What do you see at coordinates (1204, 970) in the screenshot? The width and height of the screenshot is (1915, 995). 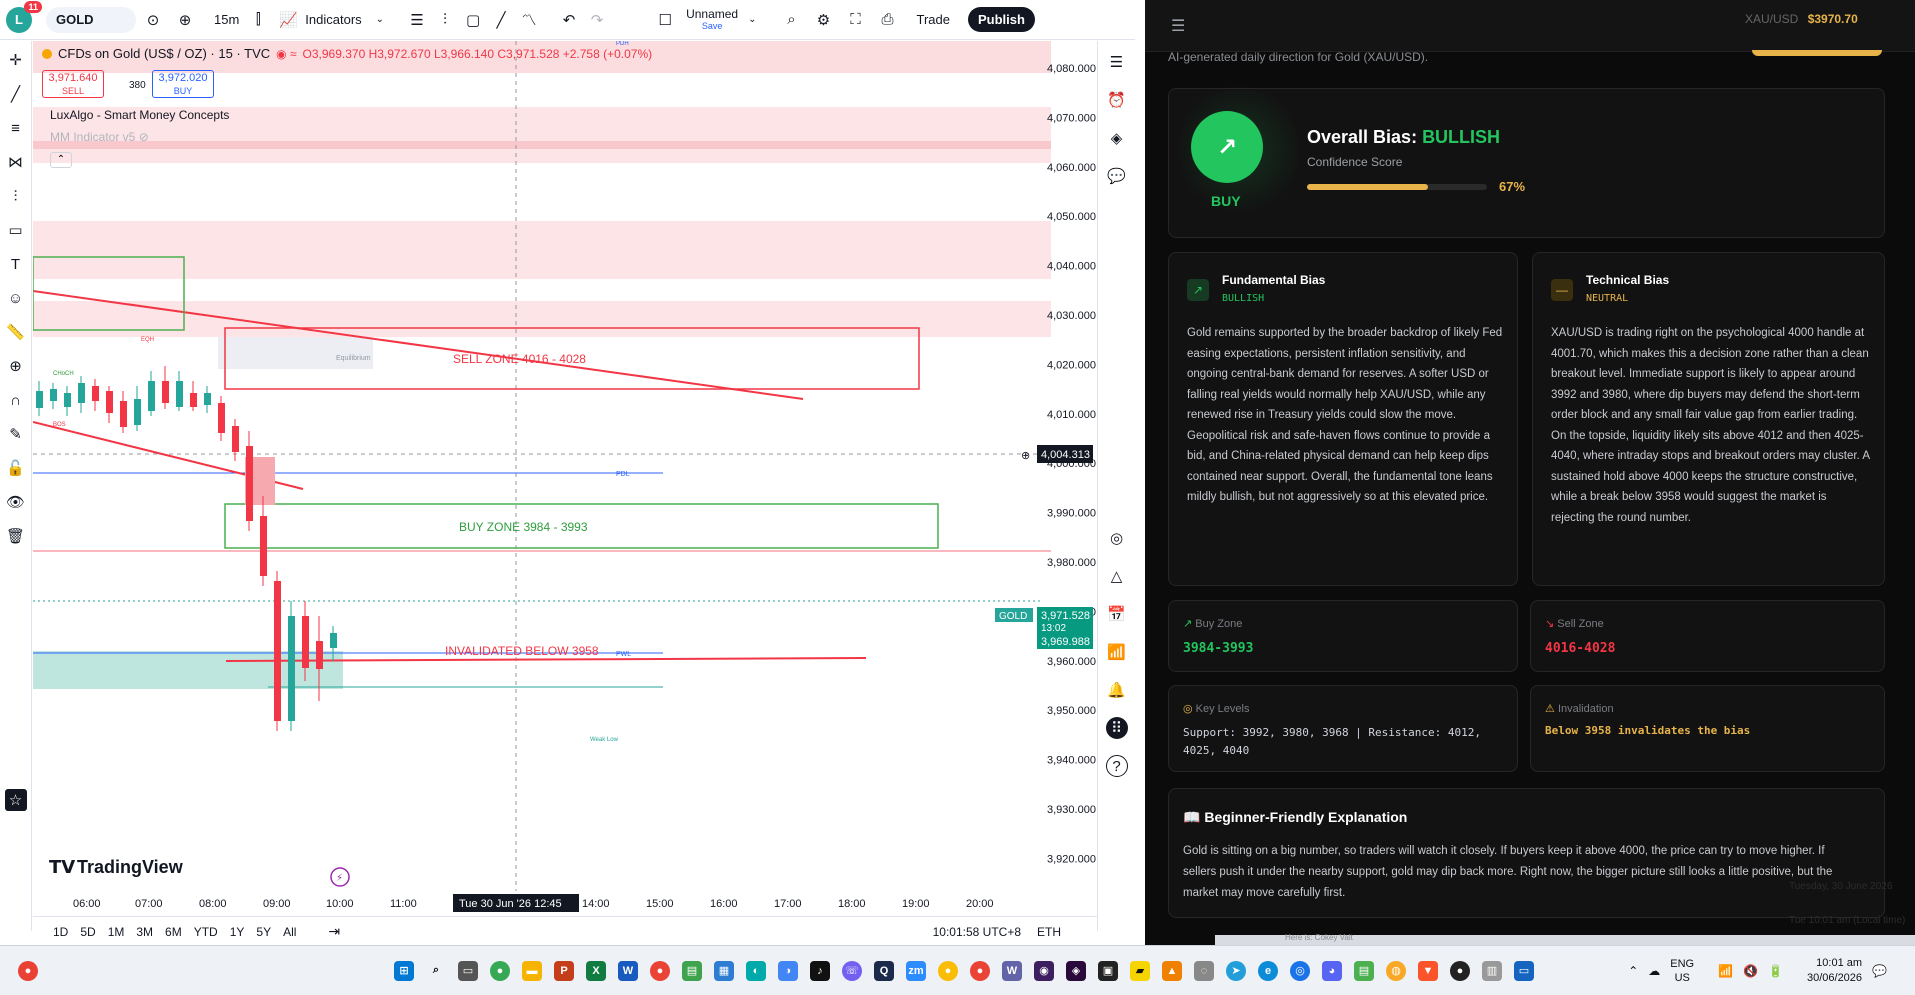 I see `app-icon-k: ◌` at bounding box center [1204, 970].